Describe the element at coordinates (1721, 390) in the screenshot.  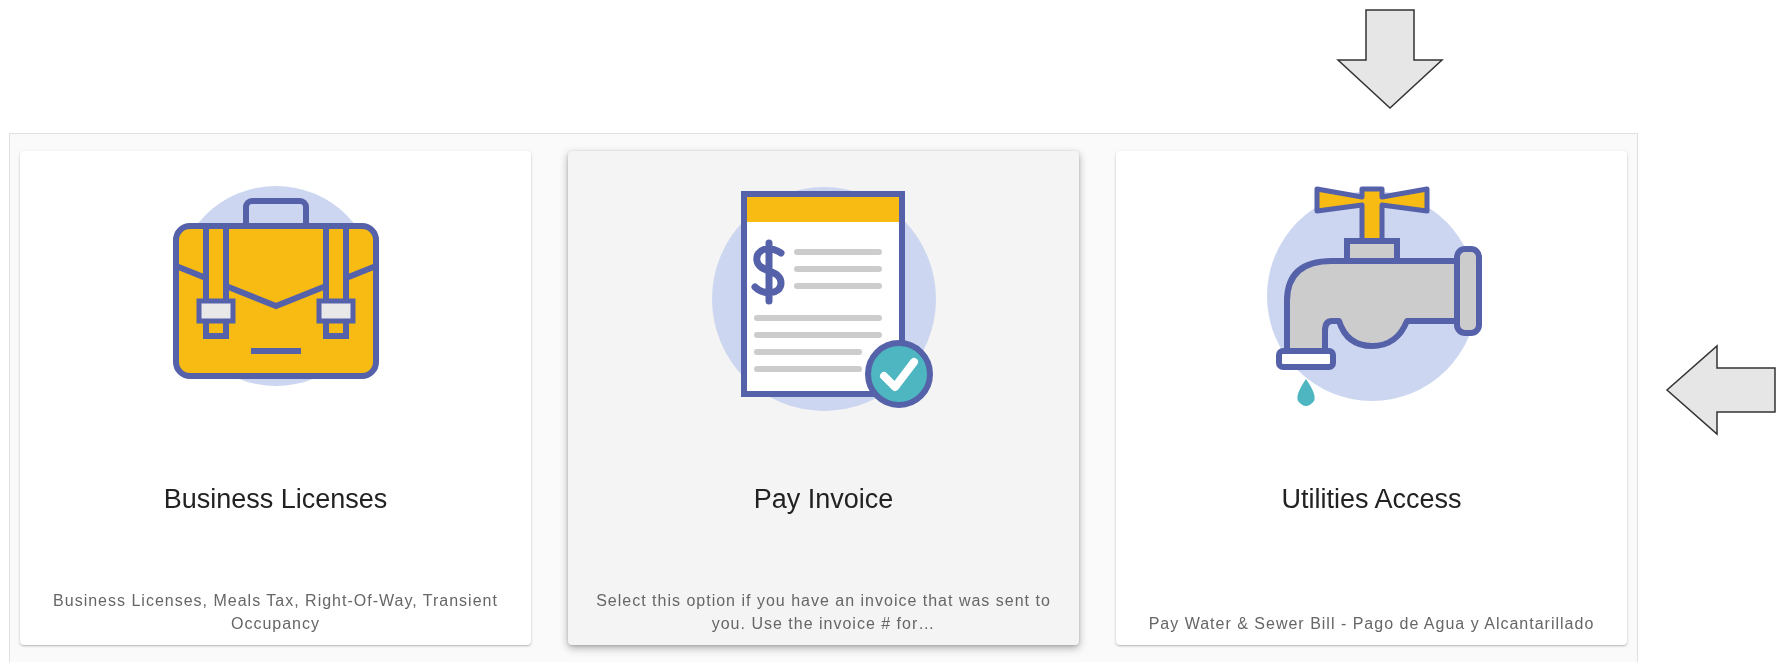
I see `left-arrow-icon` at that location.